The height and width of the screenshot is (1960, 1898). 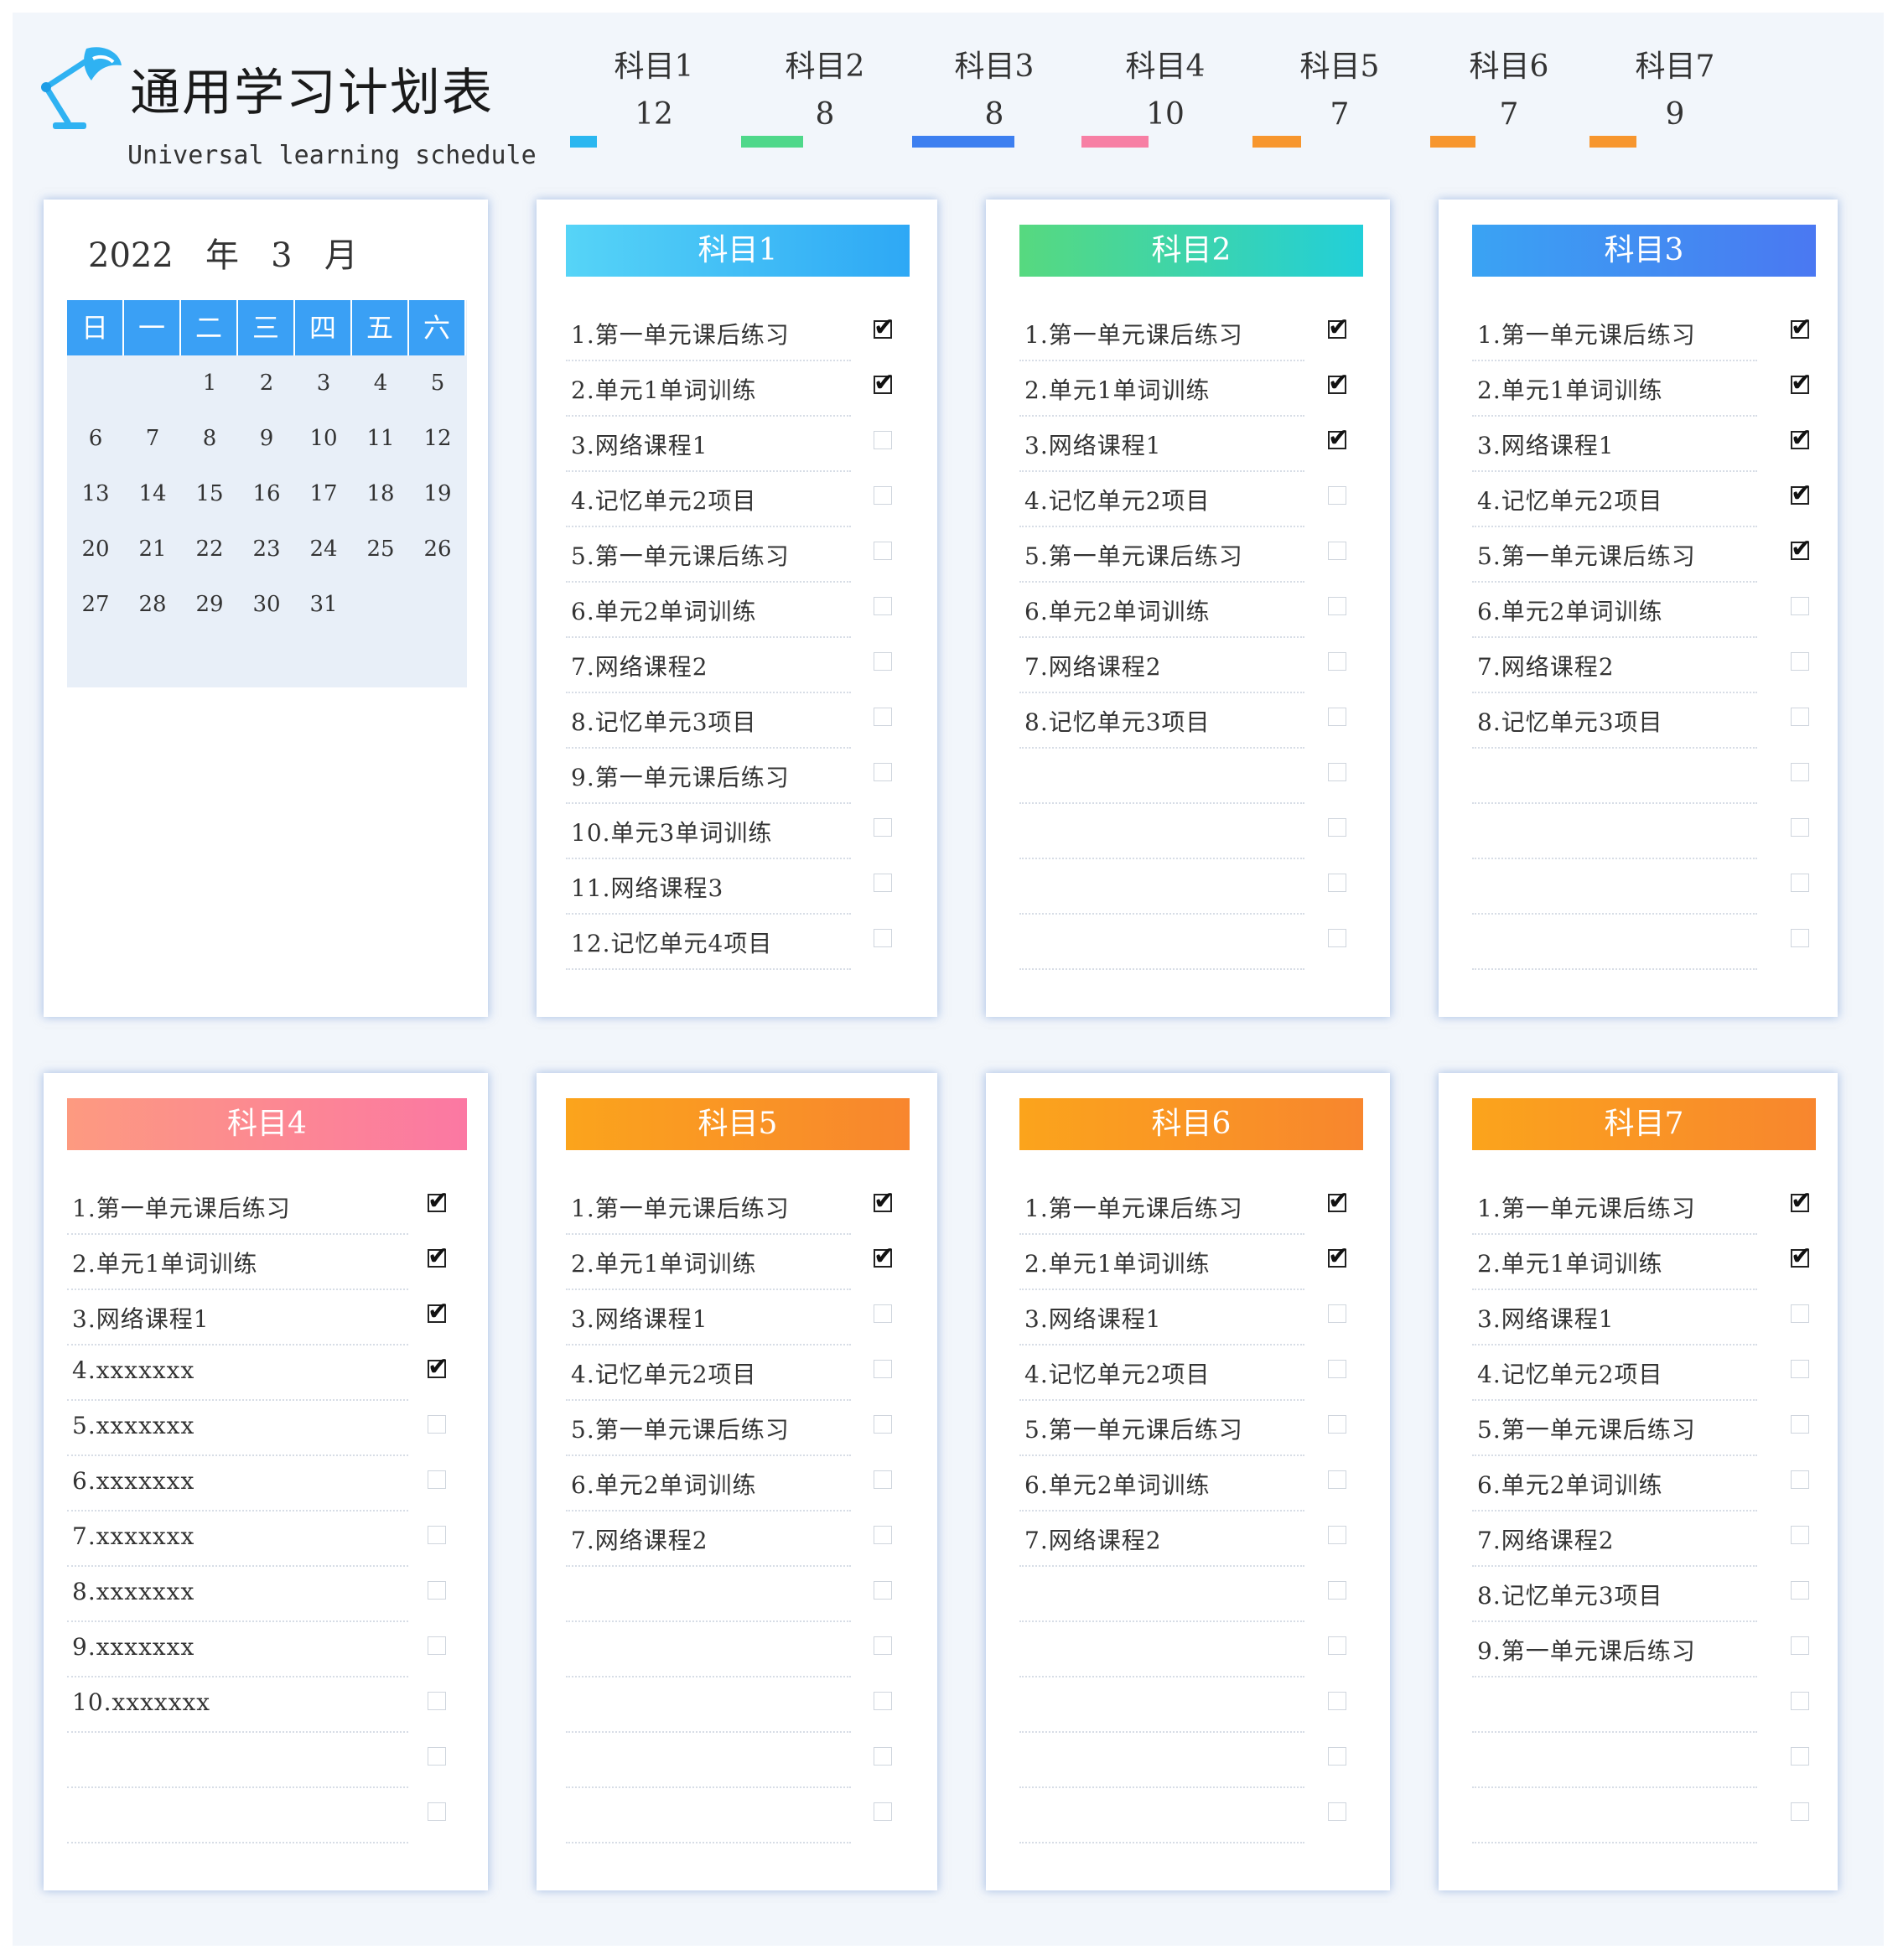 I want to click on calendar-day: 29, so click(x=209, y=604).